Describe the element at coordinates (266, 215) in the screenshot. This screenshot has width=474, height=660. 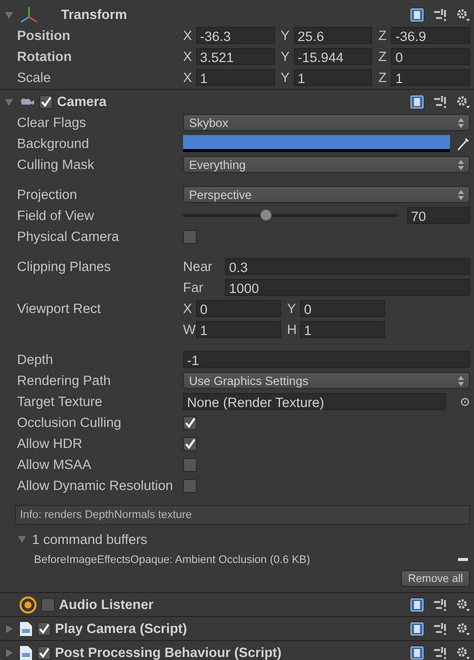
I see `slider-thumb` at that location.